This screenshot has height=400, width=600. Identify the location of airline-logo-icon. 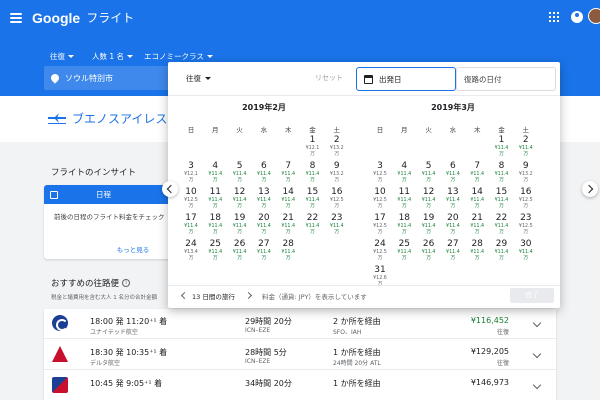
(60, 385).